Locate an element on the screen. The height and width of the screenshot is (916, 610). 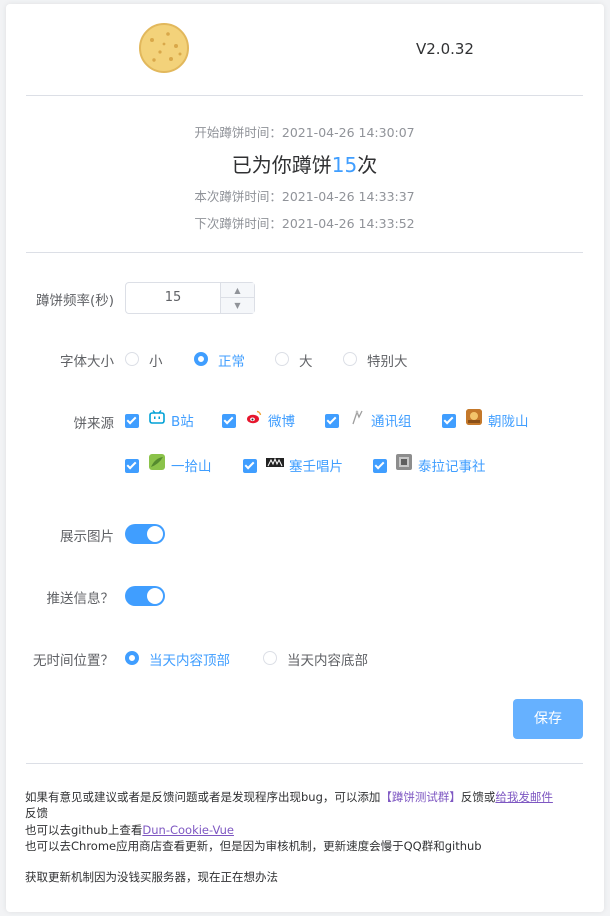
position-radio-bottom is located at coordinates (270, 658).